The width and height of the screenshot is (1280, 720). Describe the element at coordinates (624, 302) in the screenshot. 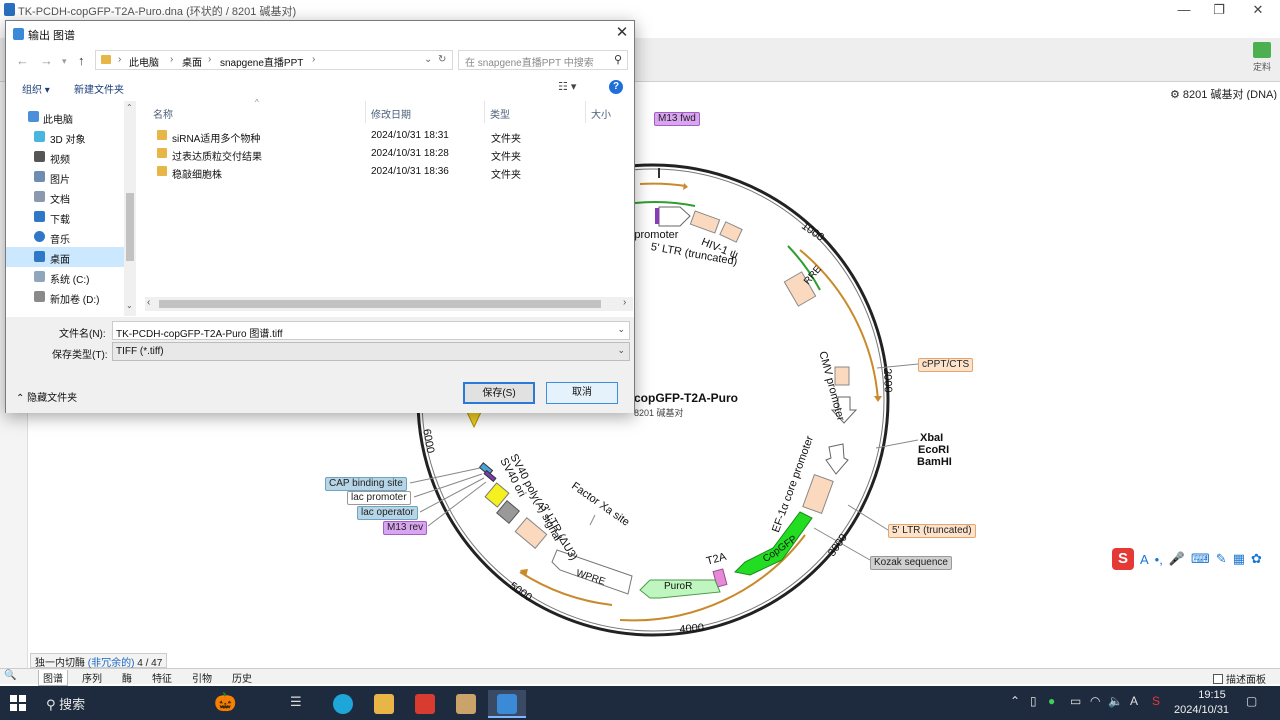

I see `scroll-right-icon: ›` at that location.